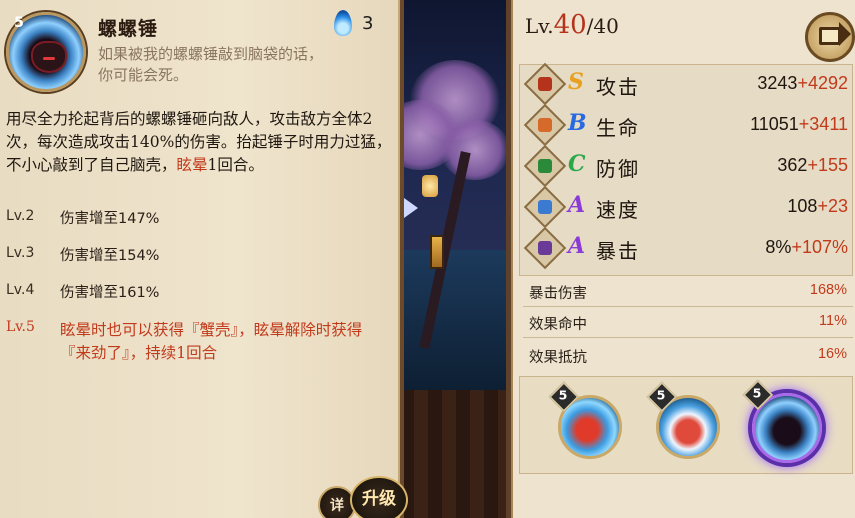 This screenshot has width=855, height=518. What do you see at coordinates (430, 186) in the screenshot?
I see `lantern-icon` at bounding box center [430, 186].